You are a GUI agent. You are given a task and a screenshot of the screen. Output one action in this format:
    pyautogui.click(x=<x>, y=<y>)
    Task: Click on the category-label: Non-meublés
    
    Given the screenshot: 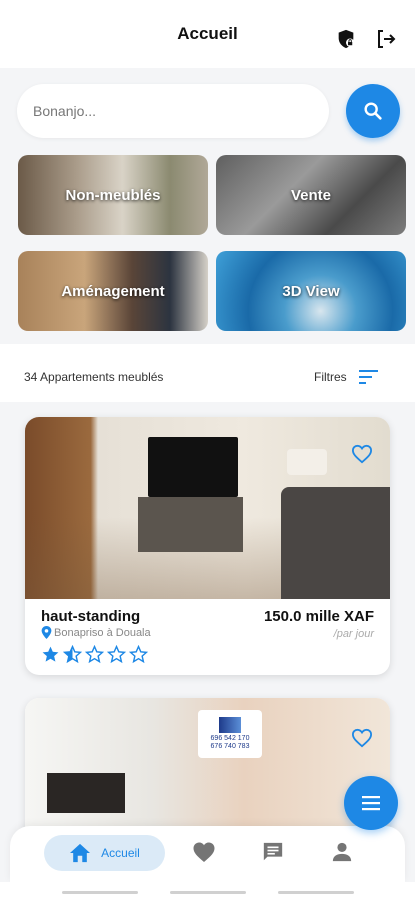 What is the action you would take?
    pyautogui.click(x=113, y=195)
    